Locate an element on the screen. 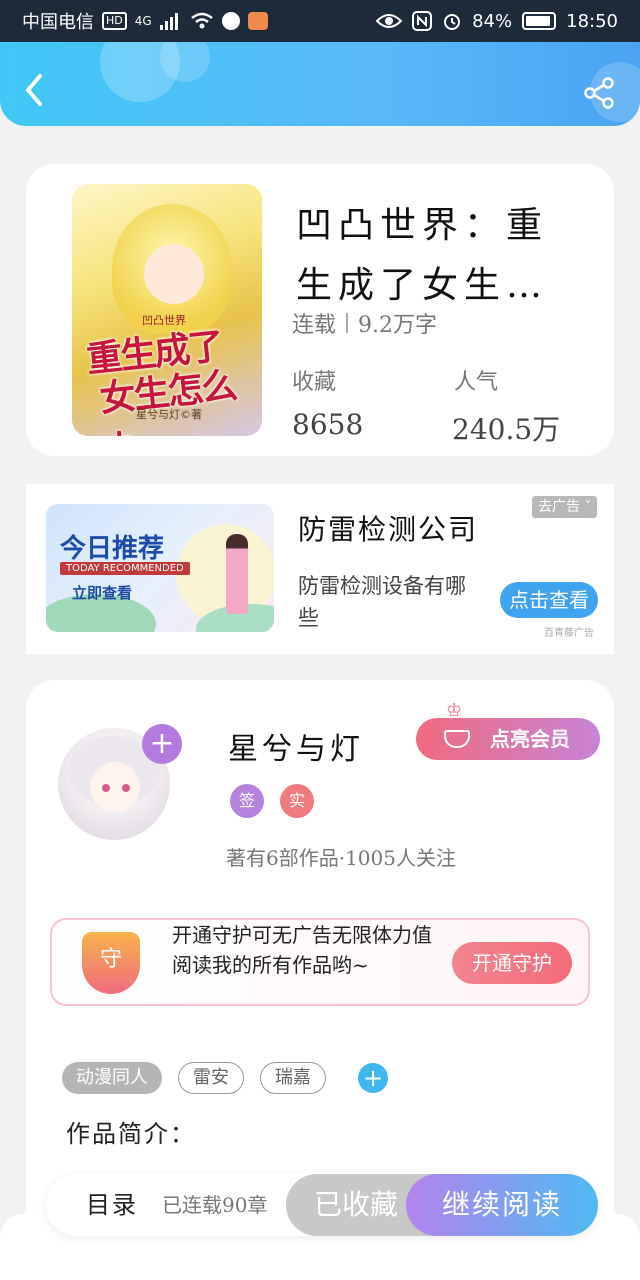  ad-headline: 防雷检测公司 is located at coordinates (388, 529).